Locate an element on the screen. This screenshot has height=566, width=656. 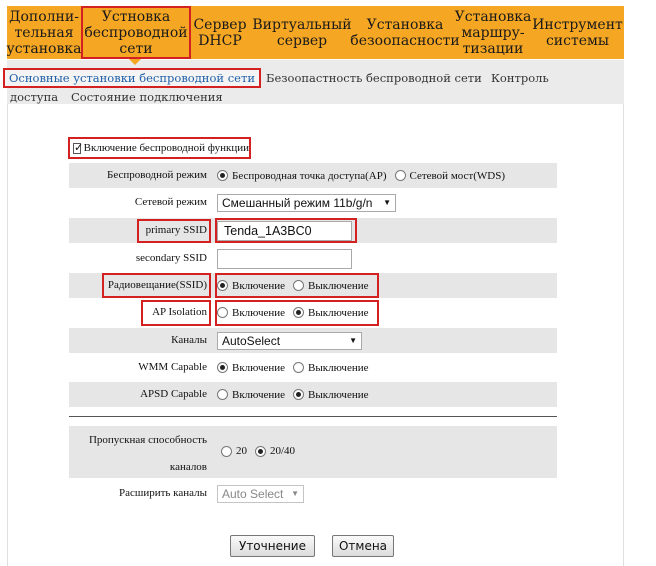
wmm-off-label: Выключение is located at coordinates (338, 367).